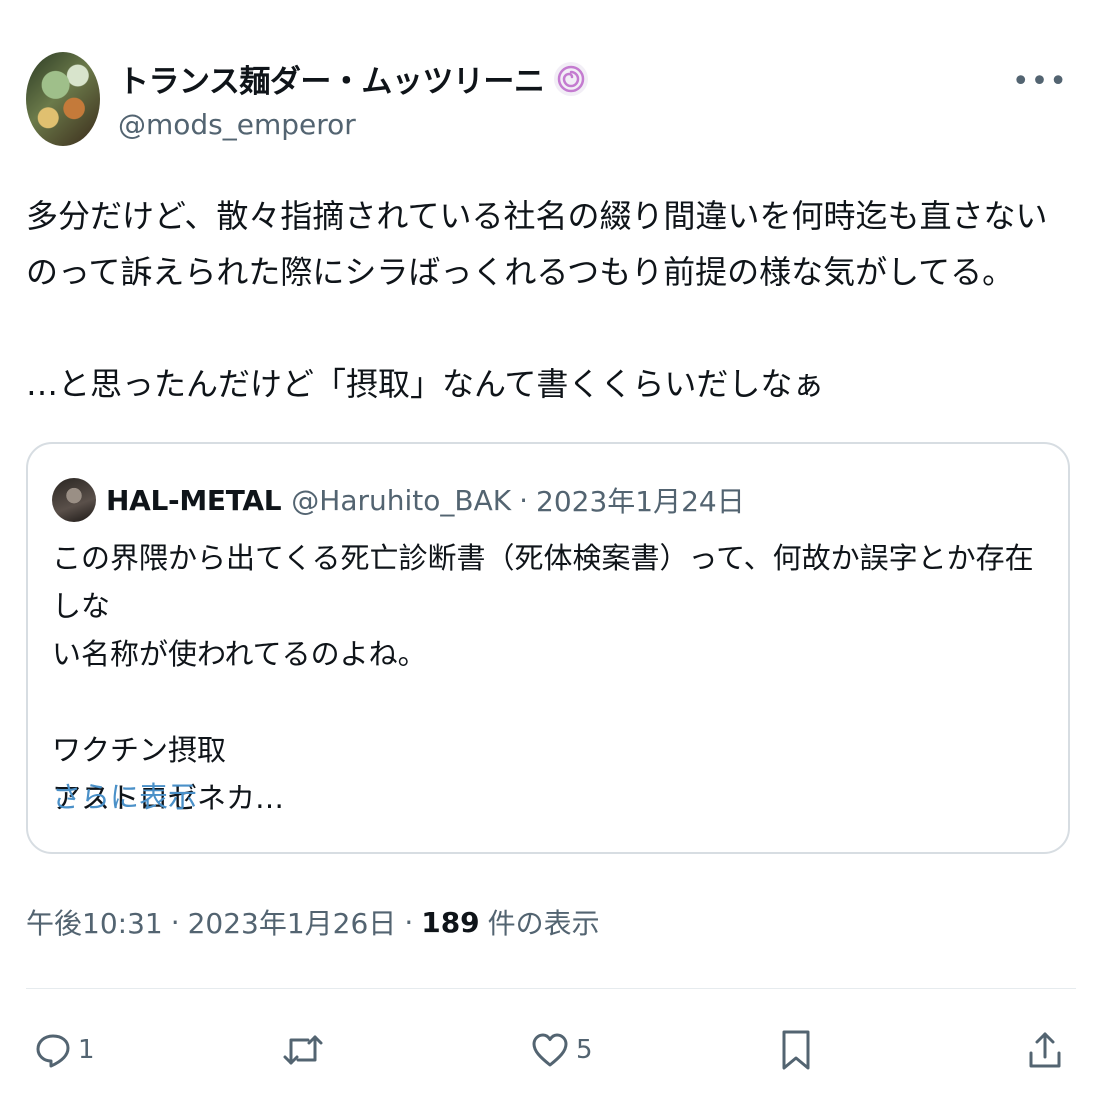 Image resolution: width=1104 pixels, height=1104 pixels. Describe the element at coordinates (1040, 81) in the screenshot. I see `more-icon: •••` at that location.